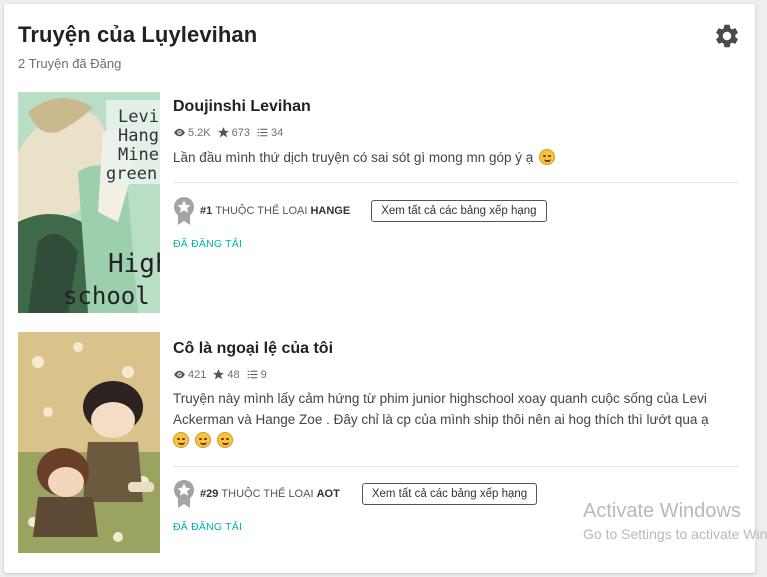 The image size is (767, 577). Describe the element at coordinates (662, 511) in the screenshot. I see `watermark-title: Activate Windows` at that location.